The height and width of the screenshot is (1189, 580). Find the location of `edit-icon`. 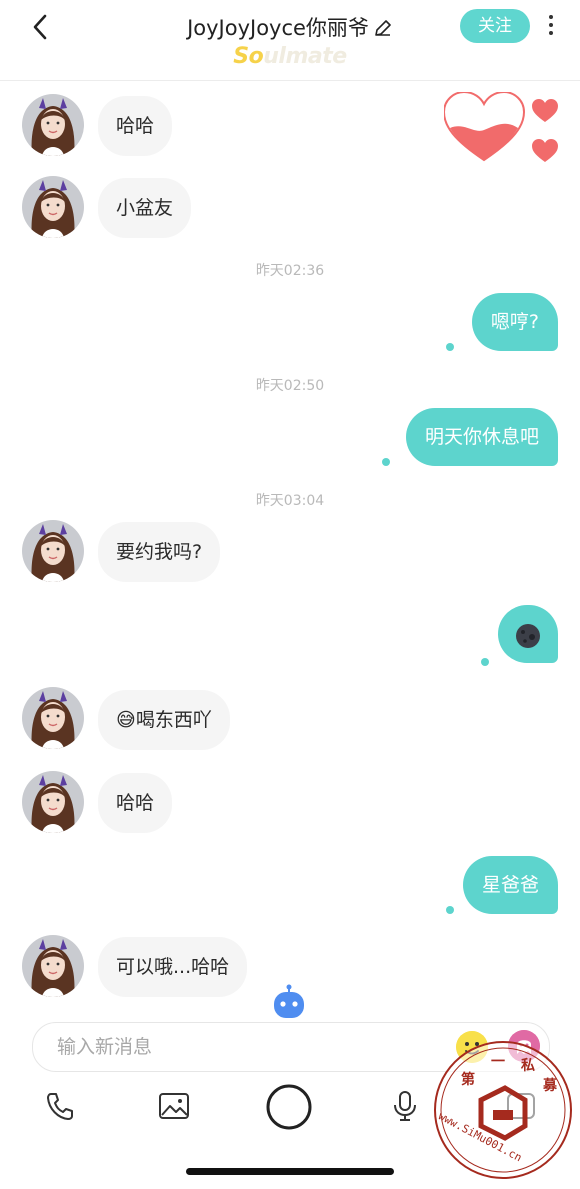

edit-icon is located at coordinates (383, 28).